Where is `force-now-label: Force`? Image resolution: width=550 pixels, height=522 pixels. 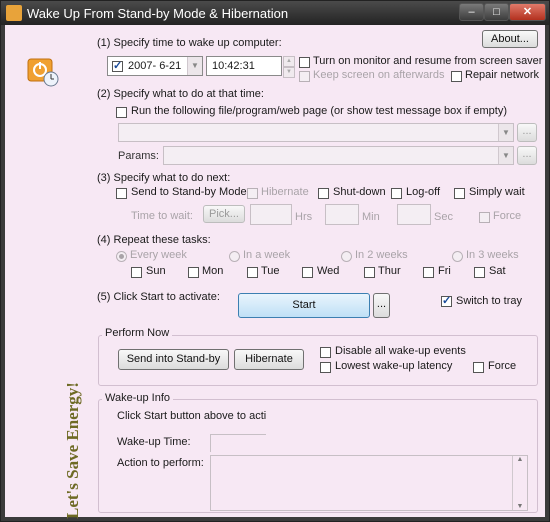
force-now-label: Force is located at coordinates (502, 366).